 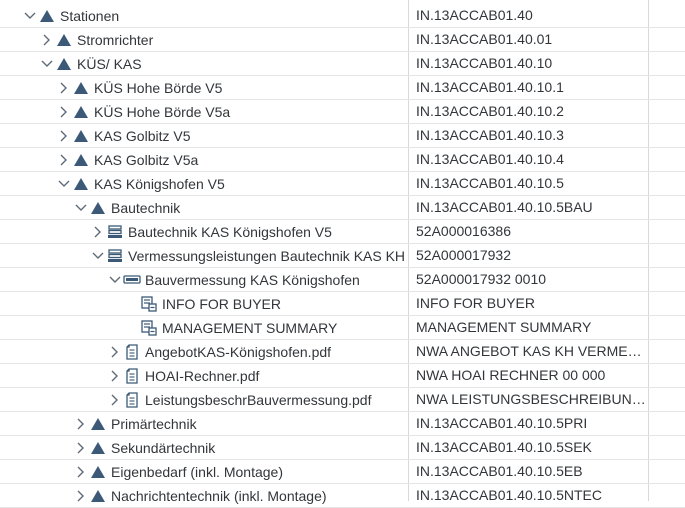 I want to click on tree-row: Stromrichter IN.13ACCAB01.40.01, so click(x=342, y=40).